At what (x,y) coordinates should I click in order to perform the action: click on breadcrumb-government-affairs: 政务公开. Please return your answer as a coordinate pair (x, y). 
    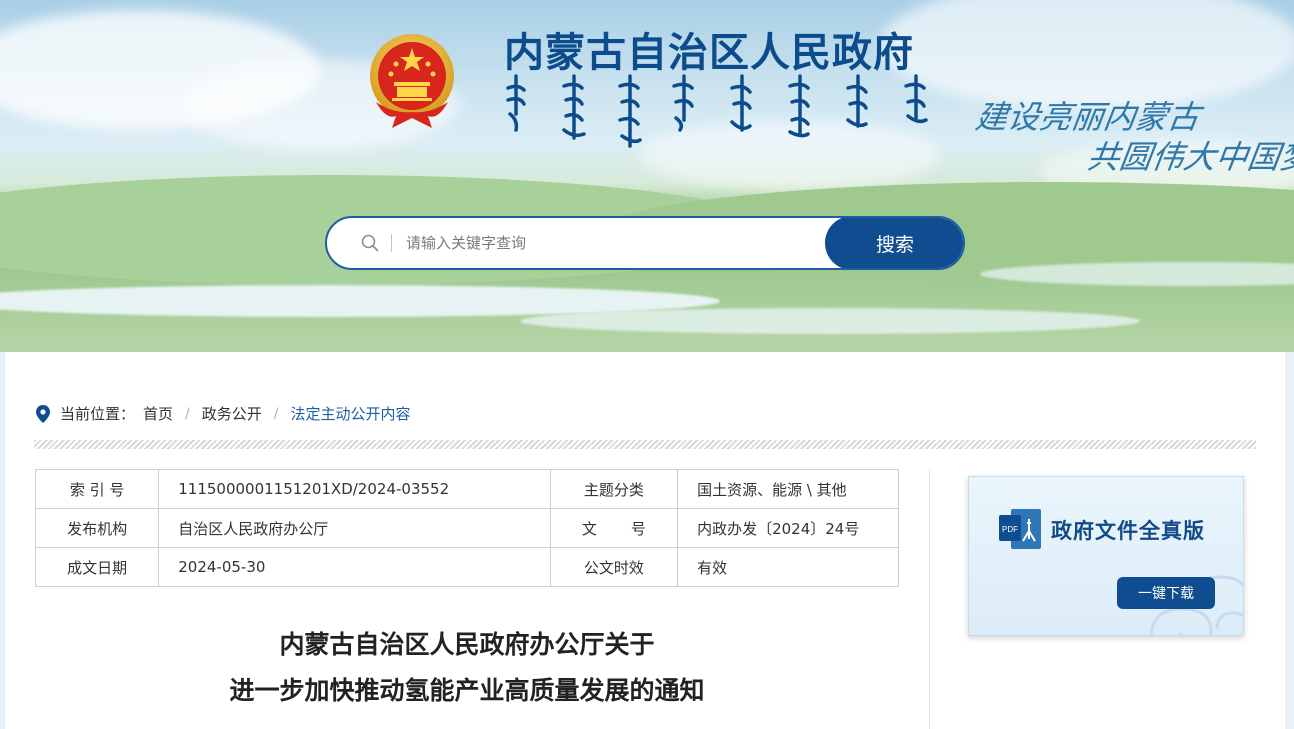
    Looking at the image, I should click on (232, 413).